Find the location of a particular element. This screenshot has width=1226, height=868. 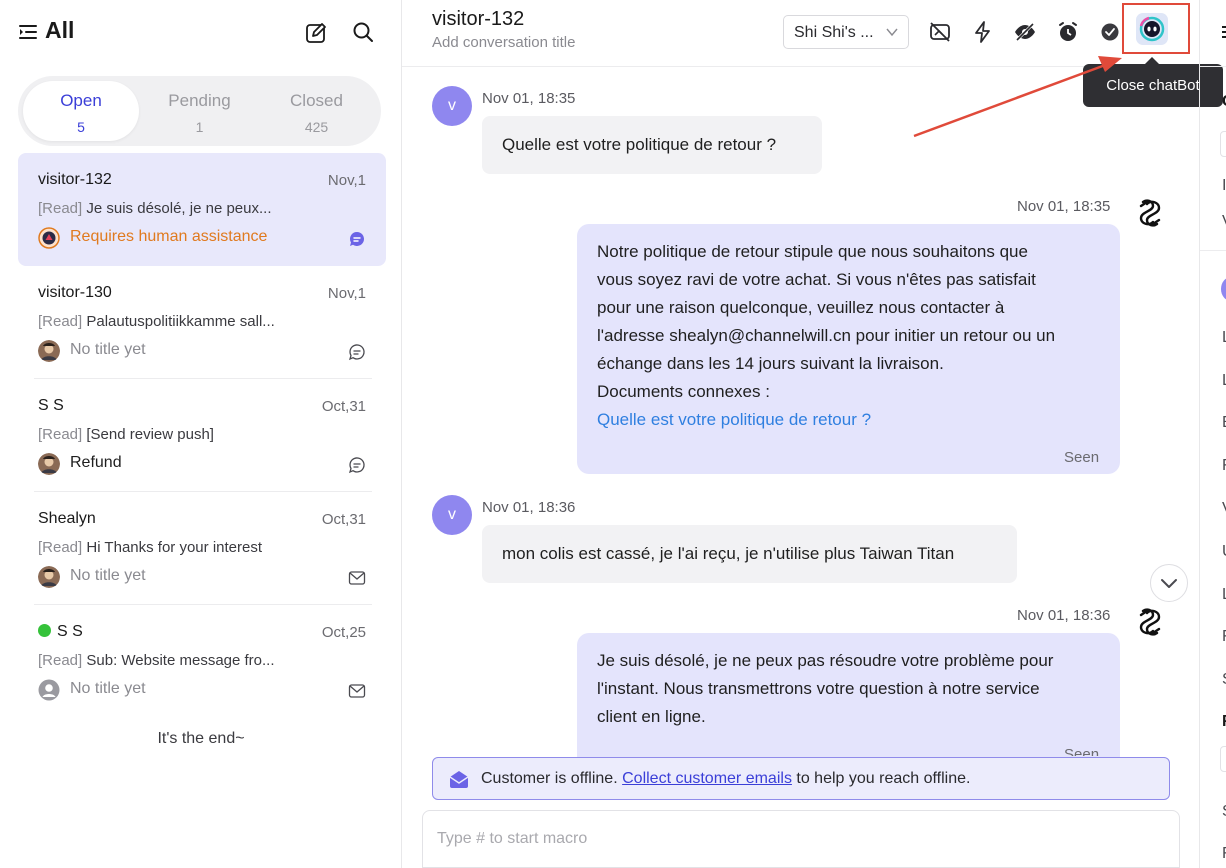

mail-icon is located at coordinates (459, 779).